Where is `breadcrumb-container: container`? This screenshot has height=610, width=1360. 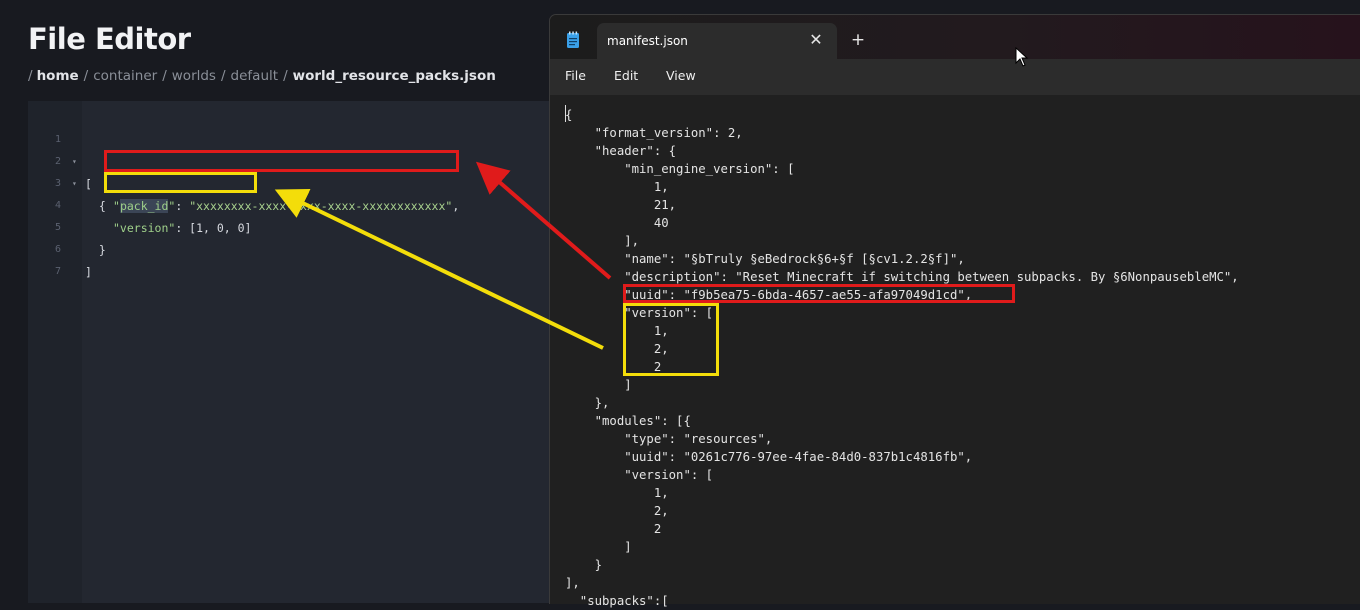 breadcrumb-container: container is located at coordinates (125, 76).